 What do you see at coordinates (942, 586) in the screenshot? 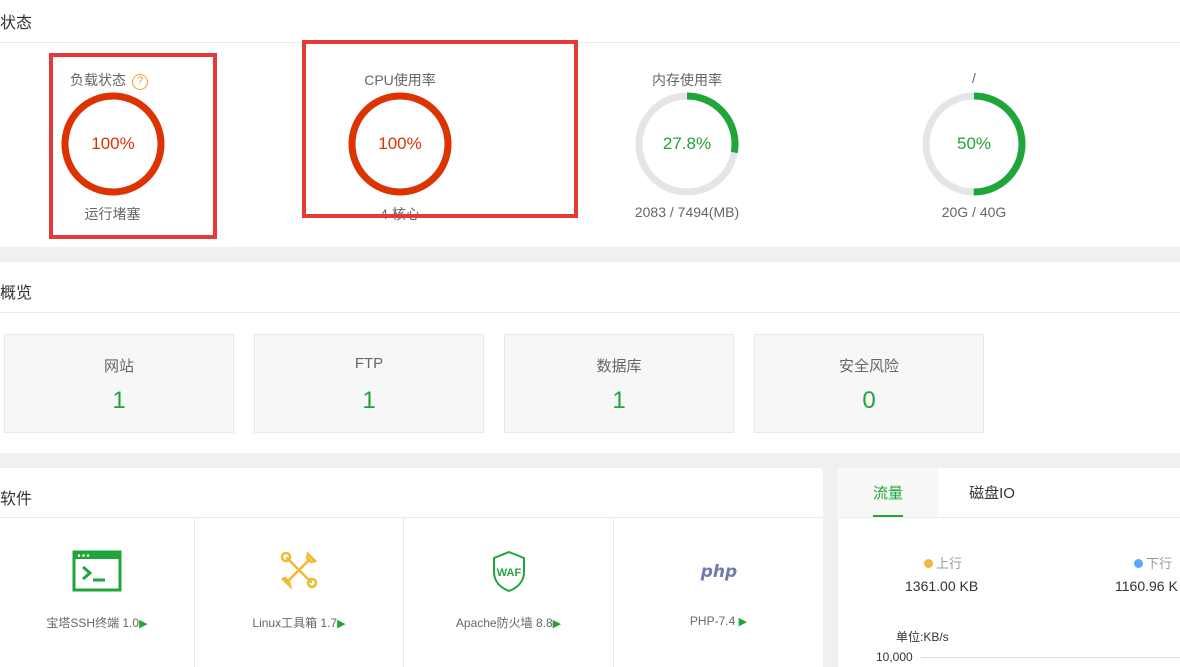
I see `upload-value: 1361.00 KB` at bounding box center [942, 586].